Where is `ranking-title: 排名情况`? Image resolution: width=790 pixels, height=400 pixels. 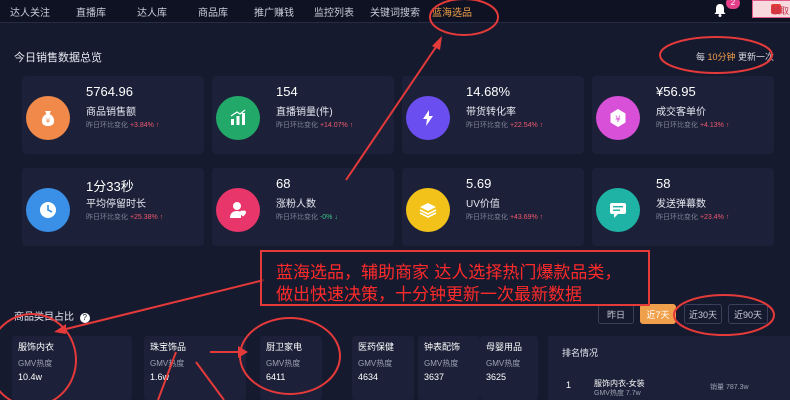
ranking-title: 排名情况 is located at coordinates (580, 353).